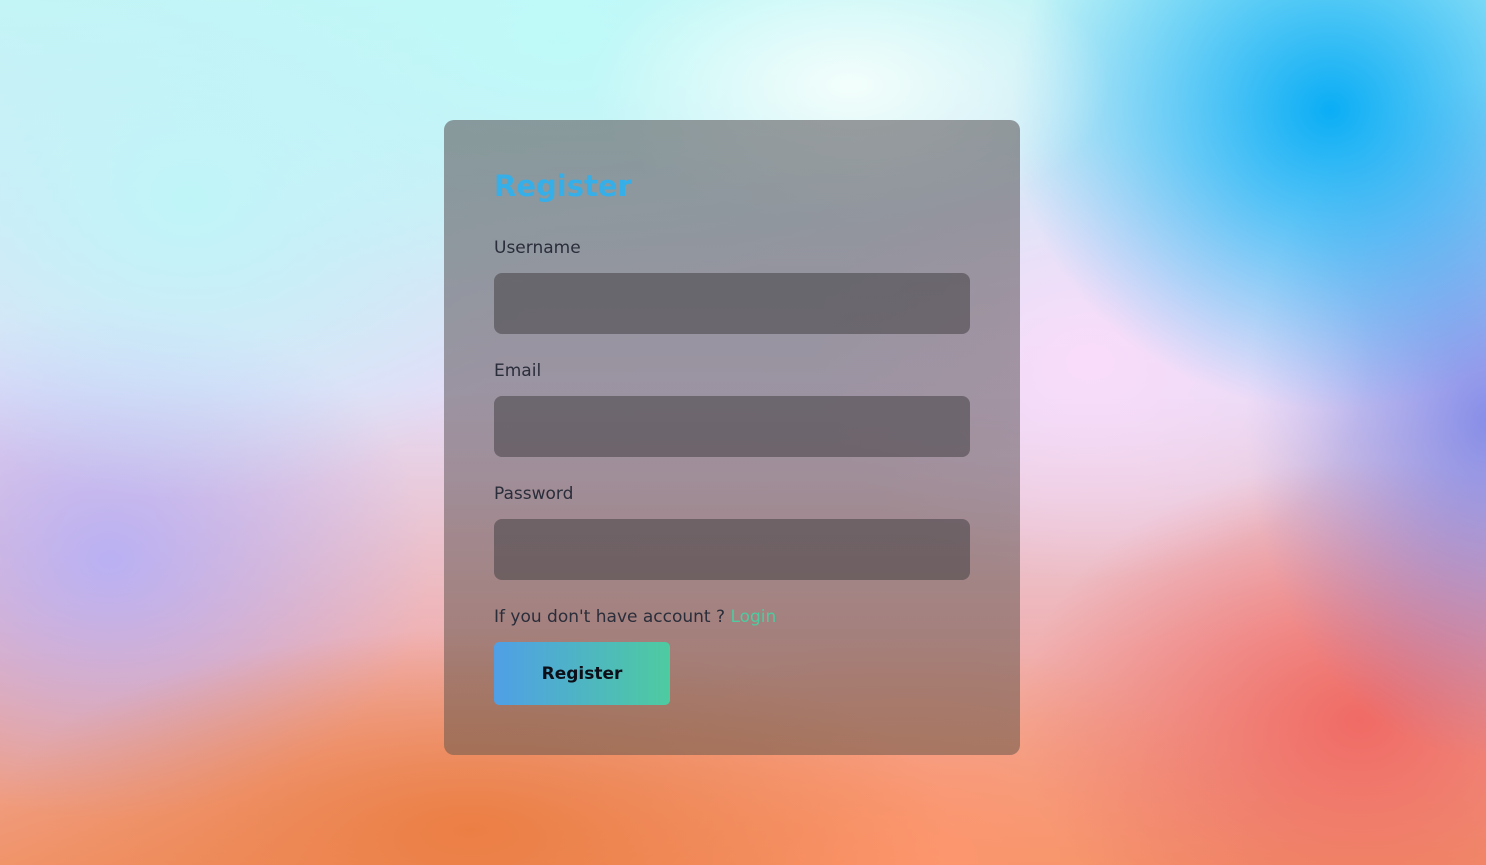  What do you see at coordinates (563, 186) in the screenshot?
I see `form-title: Register` at bounding box center [563, 186].